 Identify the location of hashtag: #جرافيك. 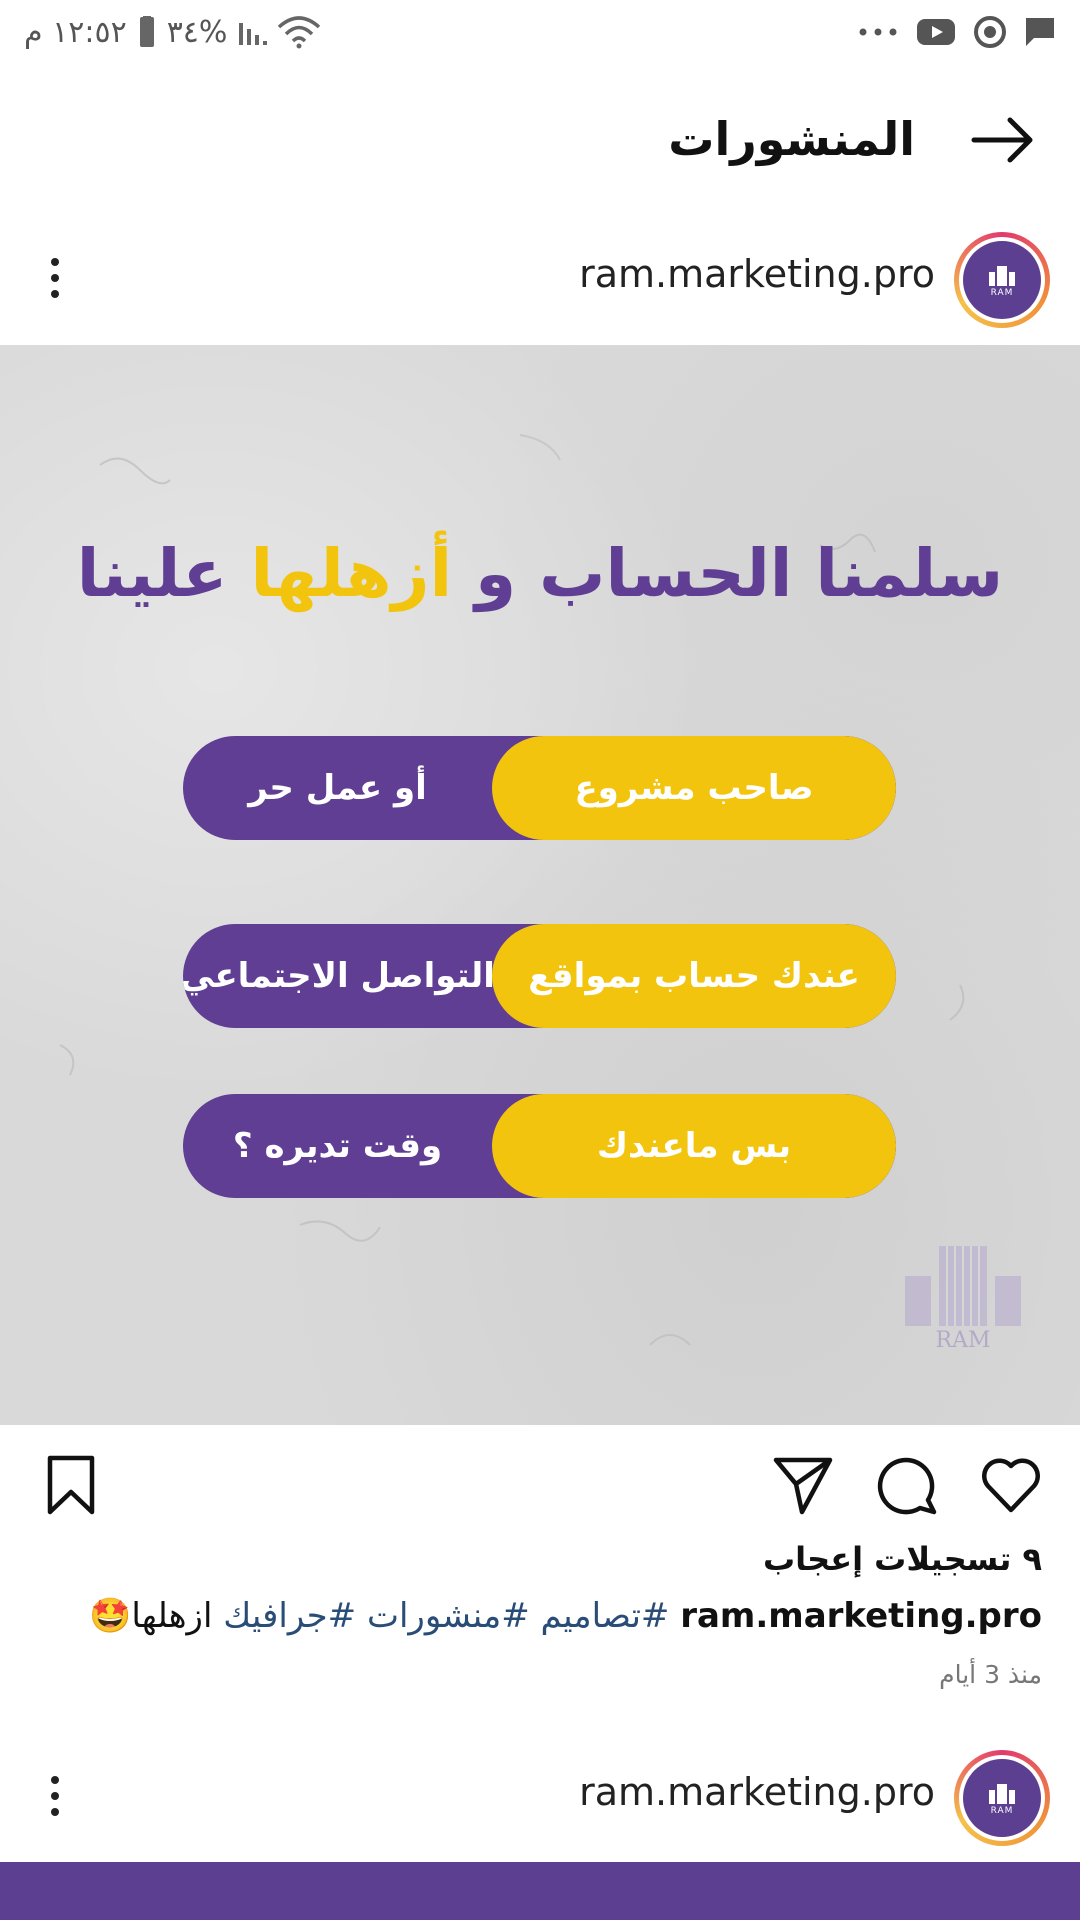
(289, 1616).